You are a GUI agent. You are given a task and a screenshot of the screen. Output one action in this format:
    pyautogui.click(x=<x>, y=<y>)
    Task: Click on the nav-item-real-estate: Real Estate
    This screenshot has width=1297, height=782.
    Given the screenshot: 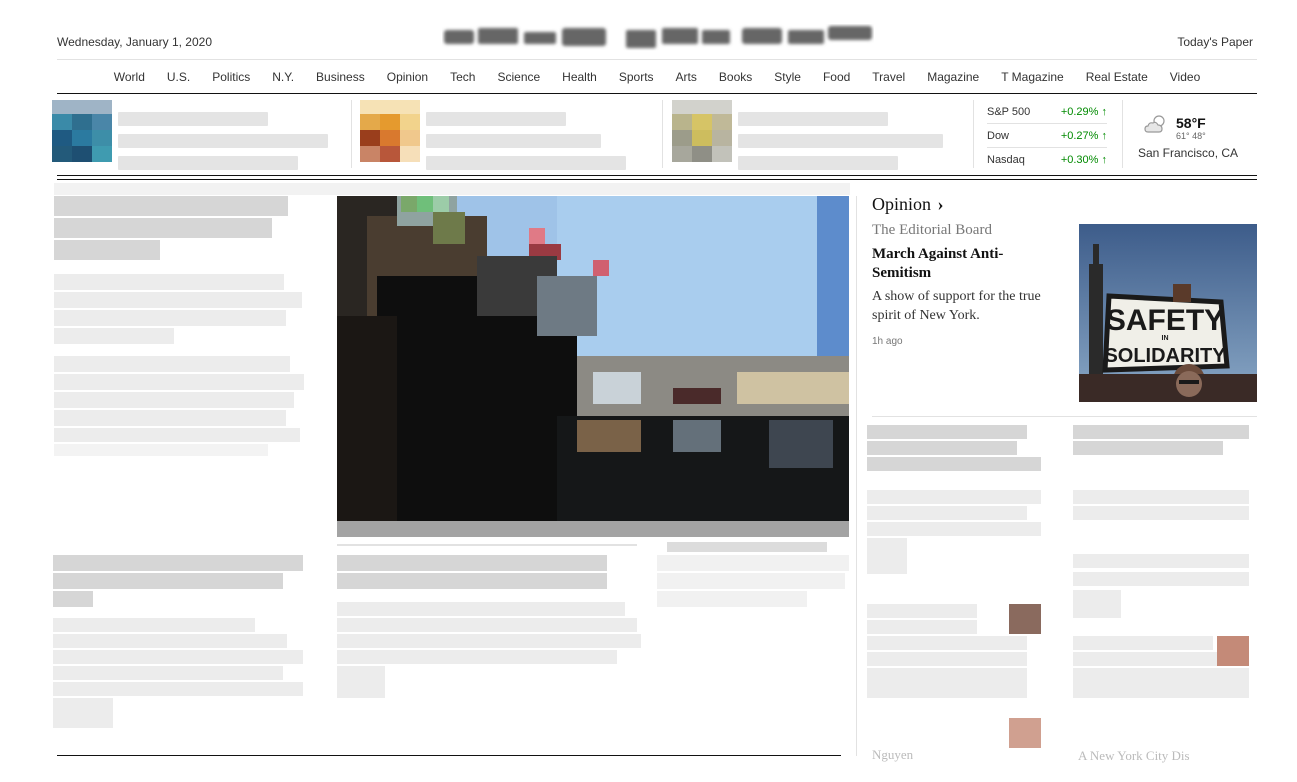 What is the action you would take?
    pyautogui.click(x=1117, y=77)
    